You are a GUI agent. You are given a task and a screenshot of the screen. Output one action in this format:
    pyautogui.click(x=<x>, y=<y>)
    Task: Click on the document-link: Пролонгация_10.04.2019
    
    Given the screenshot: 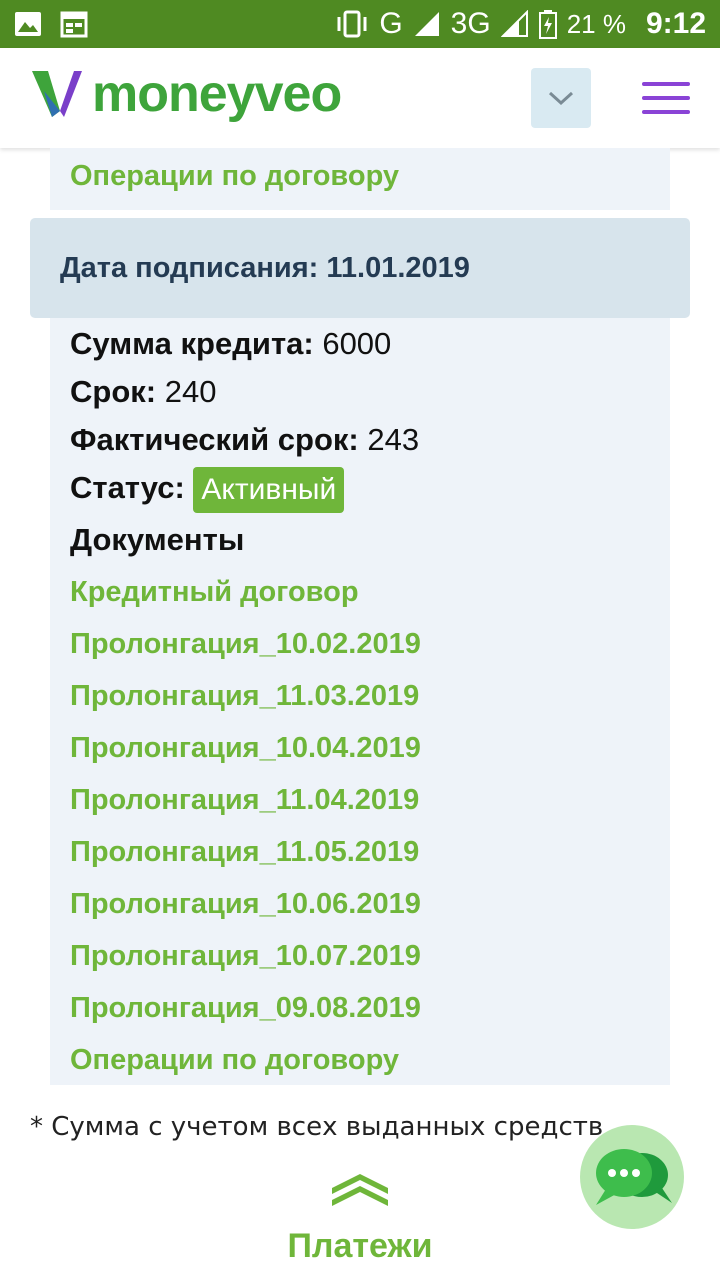 What is the action you would take?
    pyautogui.click(x=360, y=750)
    